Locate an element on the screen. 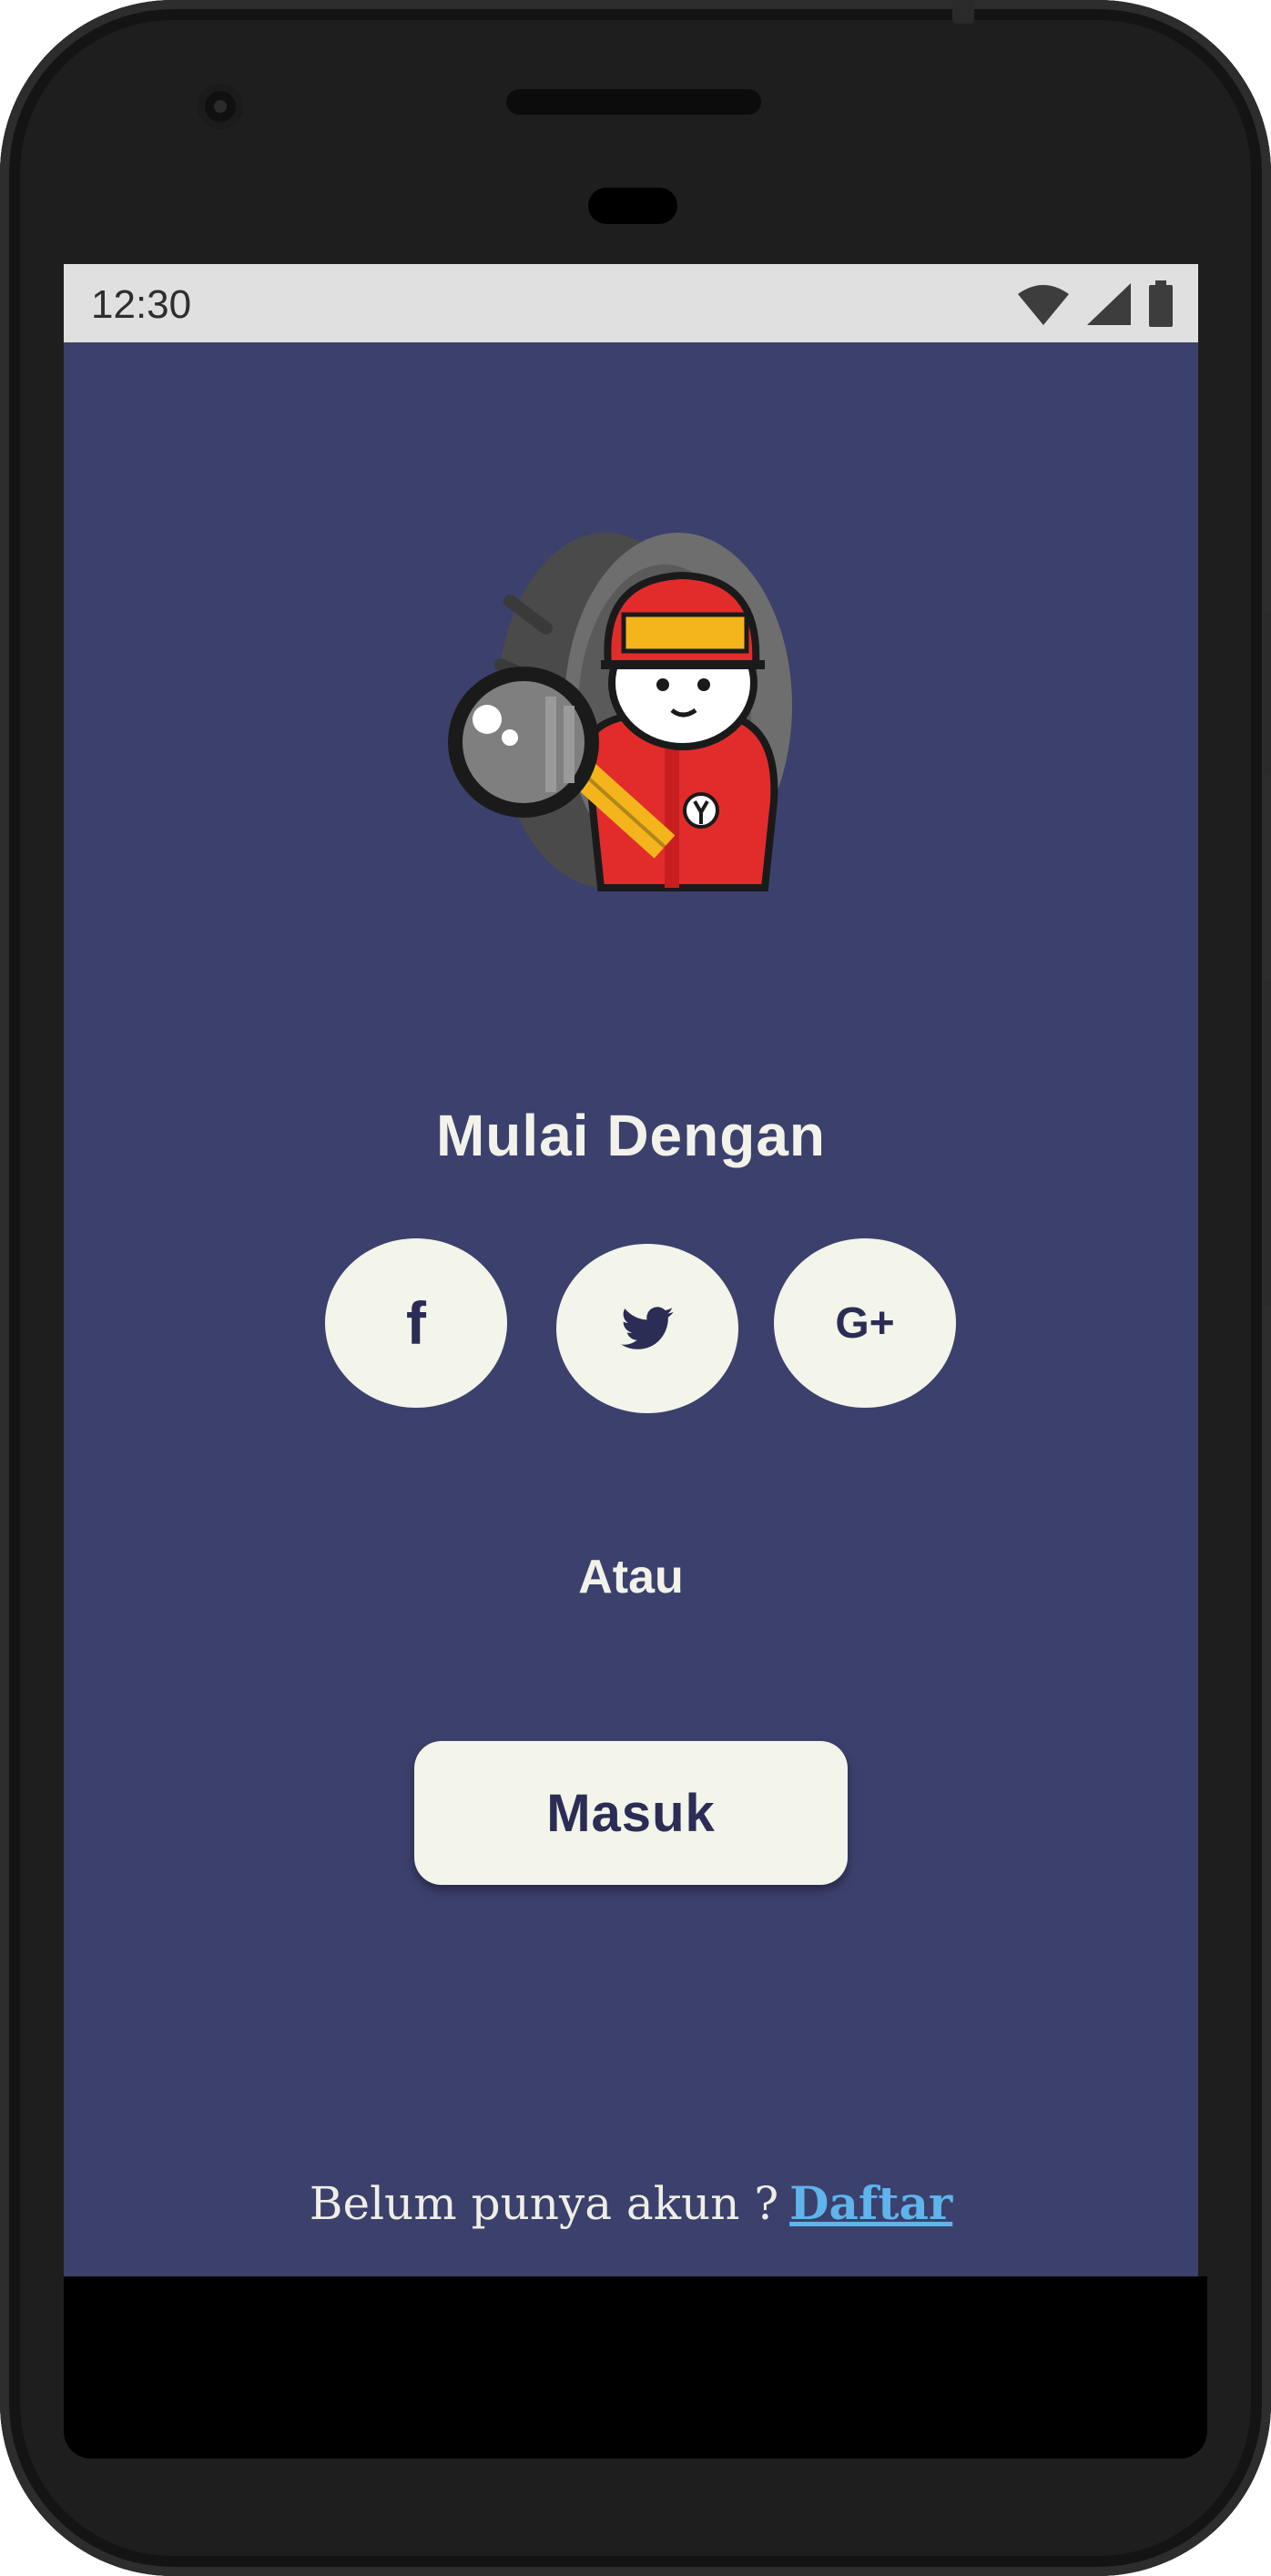  facebook-icon: f is located at coordinates (416, 1323).